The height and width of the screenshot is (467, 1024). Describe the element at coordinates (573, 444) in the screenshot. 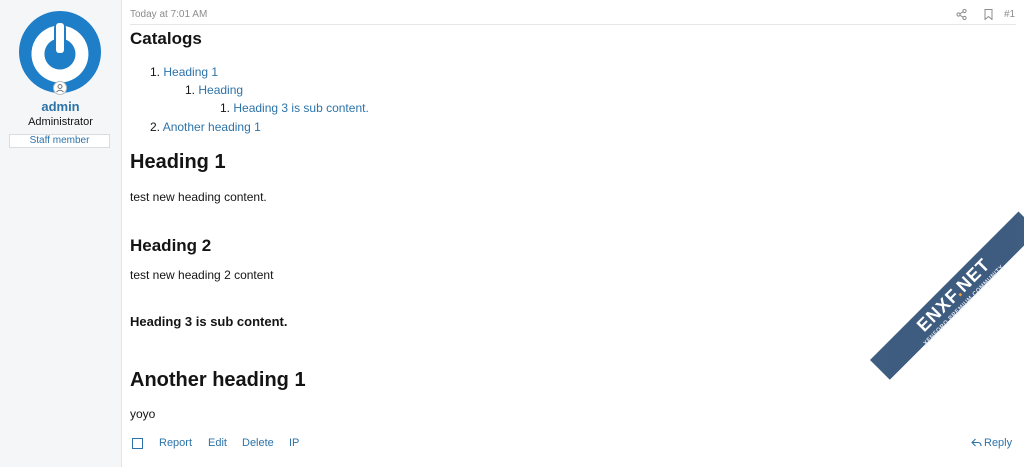

I see `post-actions: Report Edit Delete IP Reply` at that location.